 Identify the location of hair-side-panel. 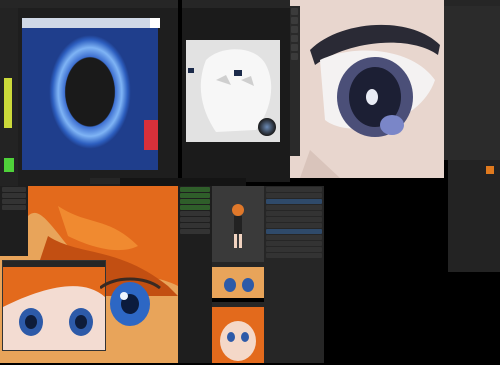
(14, 221).